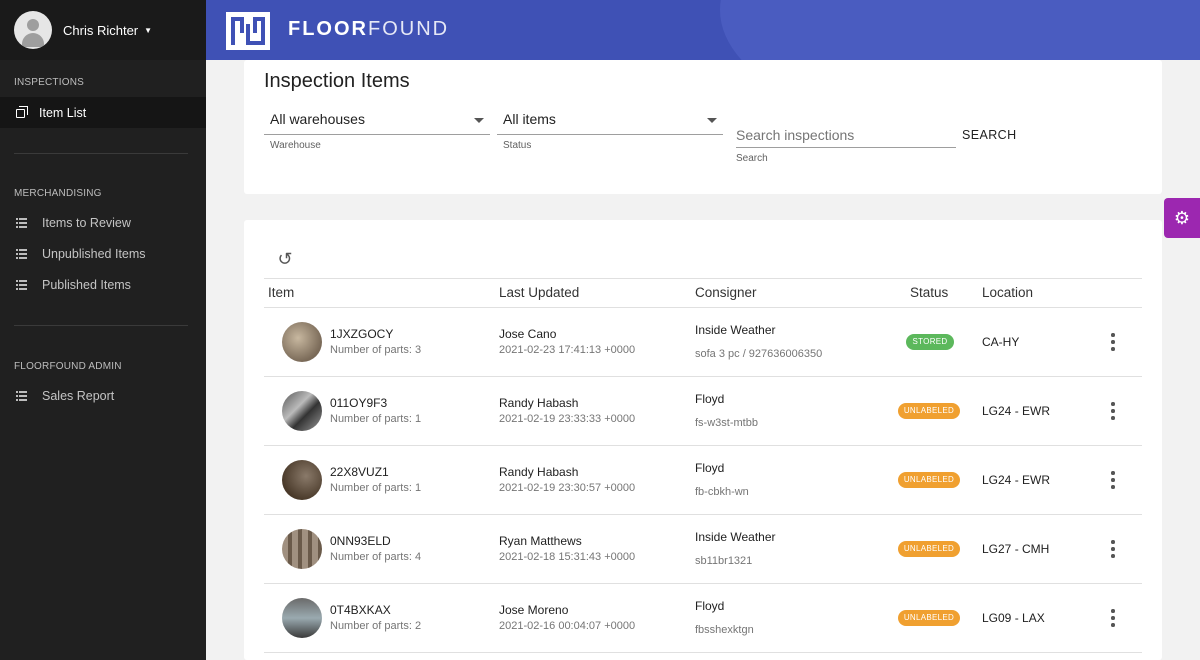  I want to click on location: LG27 - CMH, so click(1016, 549).